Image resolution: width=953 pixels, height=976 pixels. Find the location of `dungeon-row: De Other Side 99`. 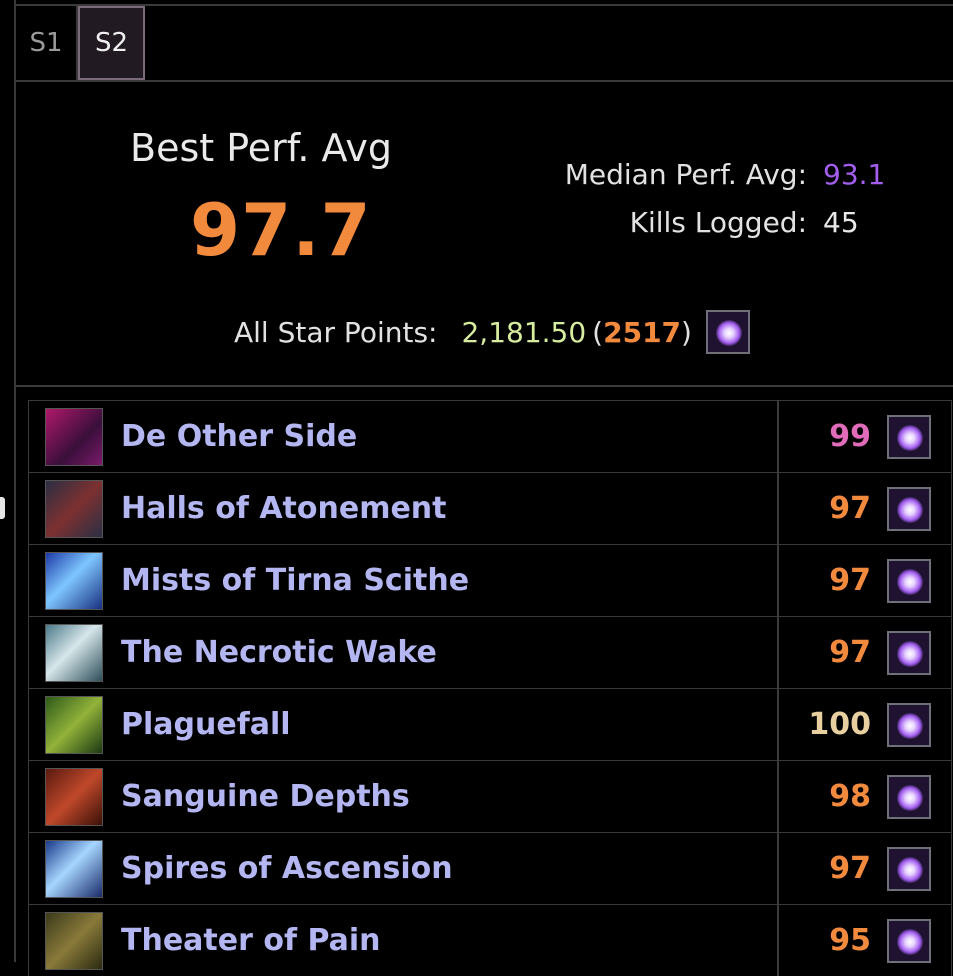

dungeon-row: De Other Side 99 is located at coordinates (490, 436).